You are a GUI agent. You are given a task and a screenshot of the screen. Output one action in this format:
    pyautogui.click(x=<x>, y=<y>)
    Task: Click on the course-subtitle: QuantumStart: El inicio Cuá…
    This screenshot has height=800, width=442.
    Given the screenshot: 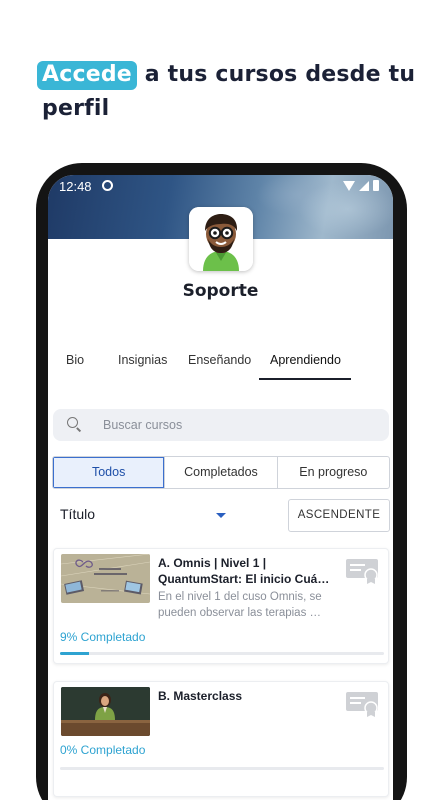 What is the action you would take?
    pyautogui.click(x=244, y=579)
    